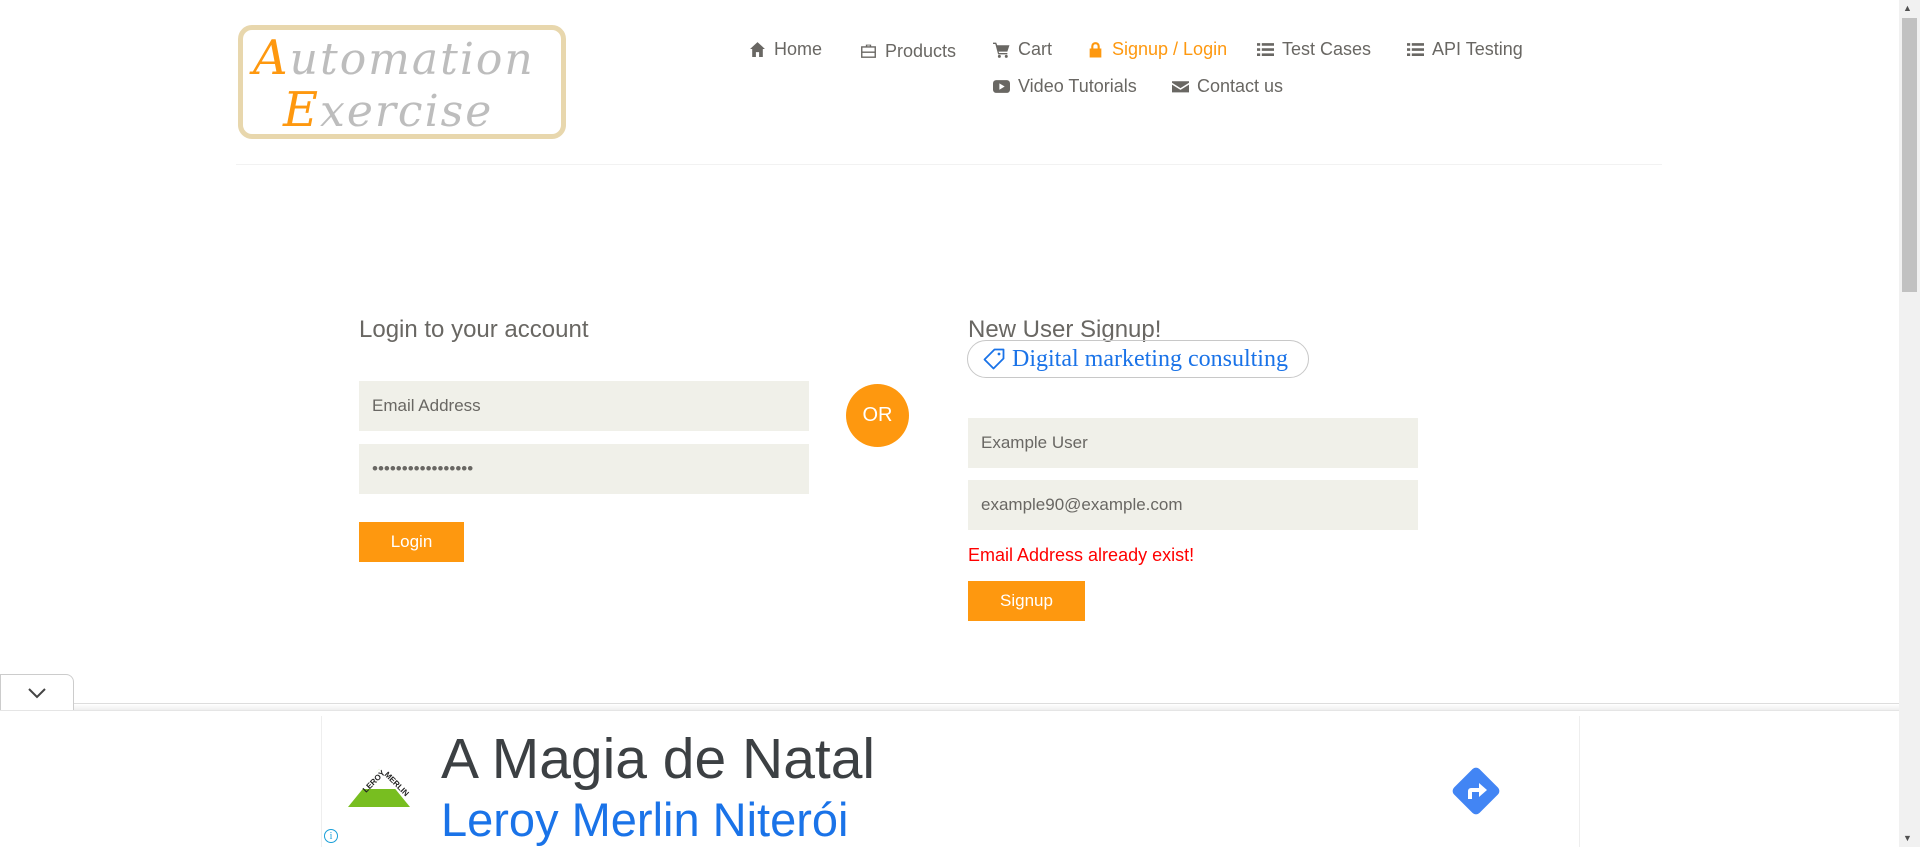 The width and height of the screenshot is (1920, 848). What do you see at coordinates (411, 542) in the screenshot?
I see `login-button: Login` at bounding box center [411, 542].